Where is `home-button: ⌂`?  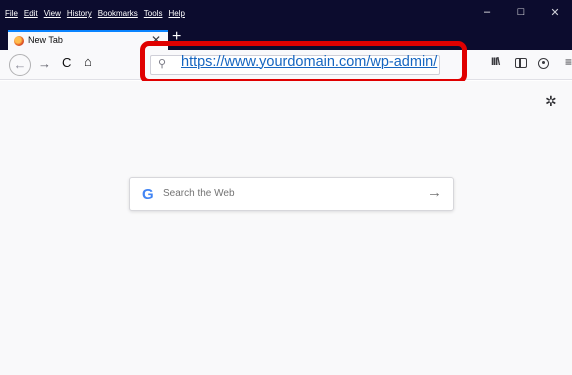 home-button: ⌂ is located at coordinates (88, 61).